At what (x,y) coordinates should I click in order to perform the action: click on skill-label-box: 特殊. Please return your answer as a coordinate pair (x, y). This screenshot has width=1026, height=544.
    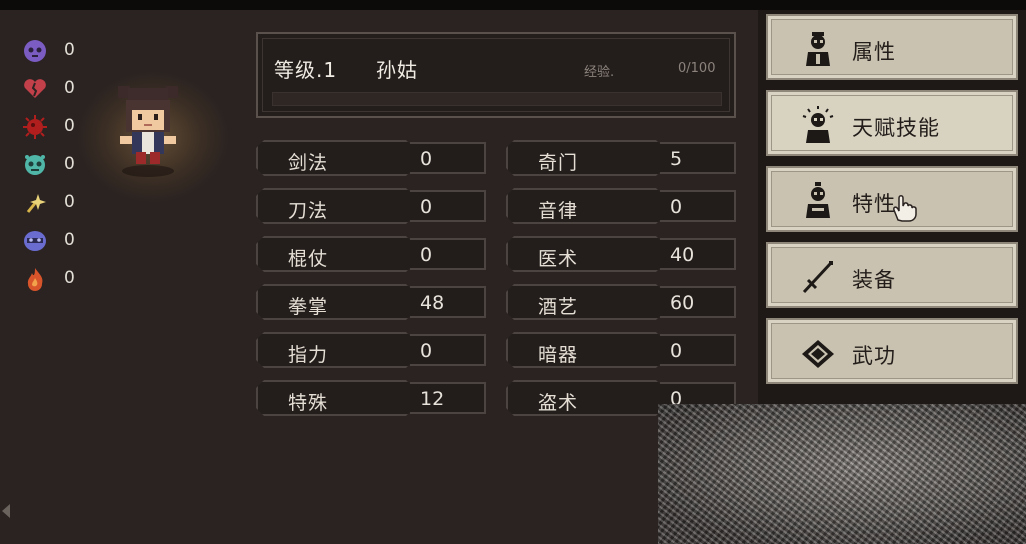
    Looking at the image, I should click on (335, 398).